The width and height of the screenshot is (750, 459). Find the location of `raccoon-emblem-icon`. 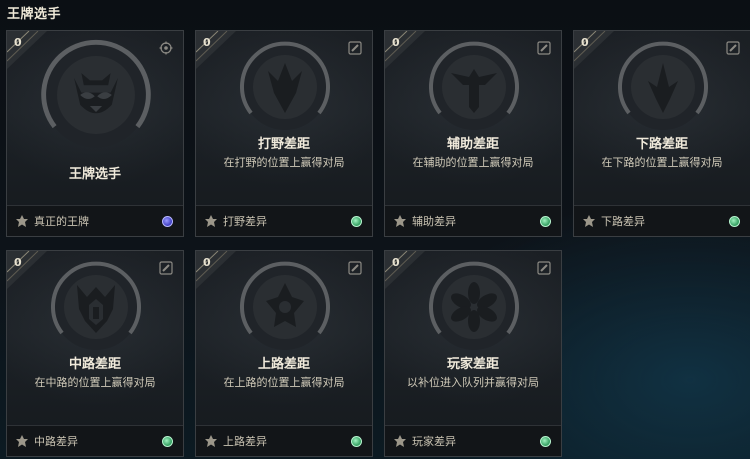

raccoon-emblem-icon is located at coordinates (96, 93).